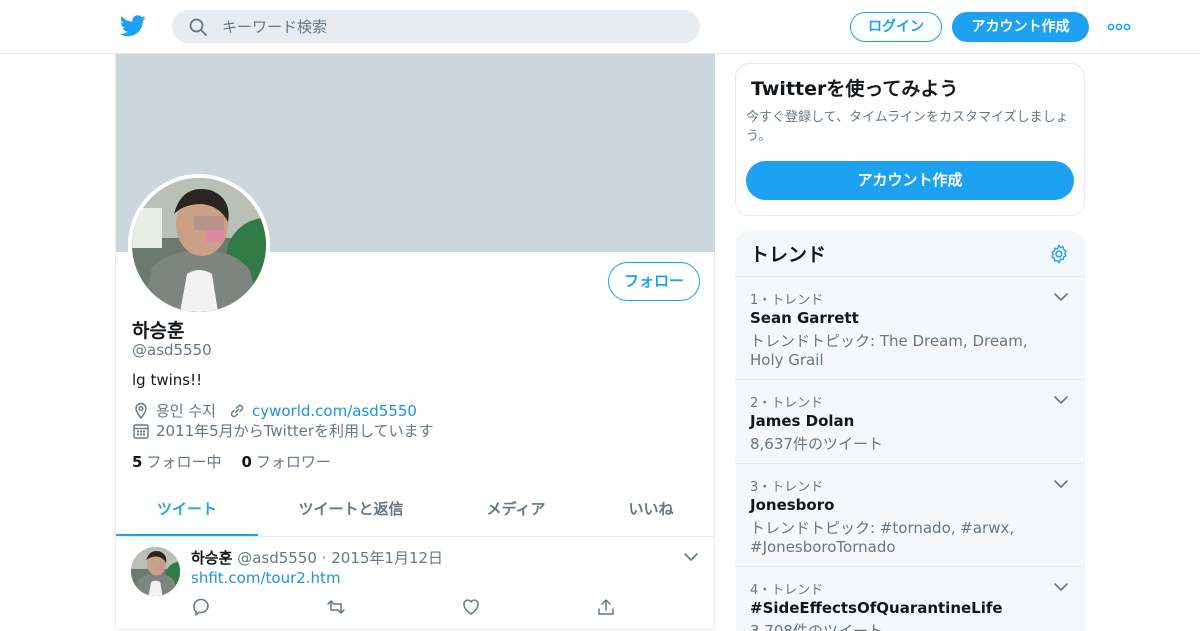 This screenshot has width=1200, height=631. What do you see at coordinates (141, 410) in the screenshot?
I see `location-pin-icon` at bounding box center [141, 410].